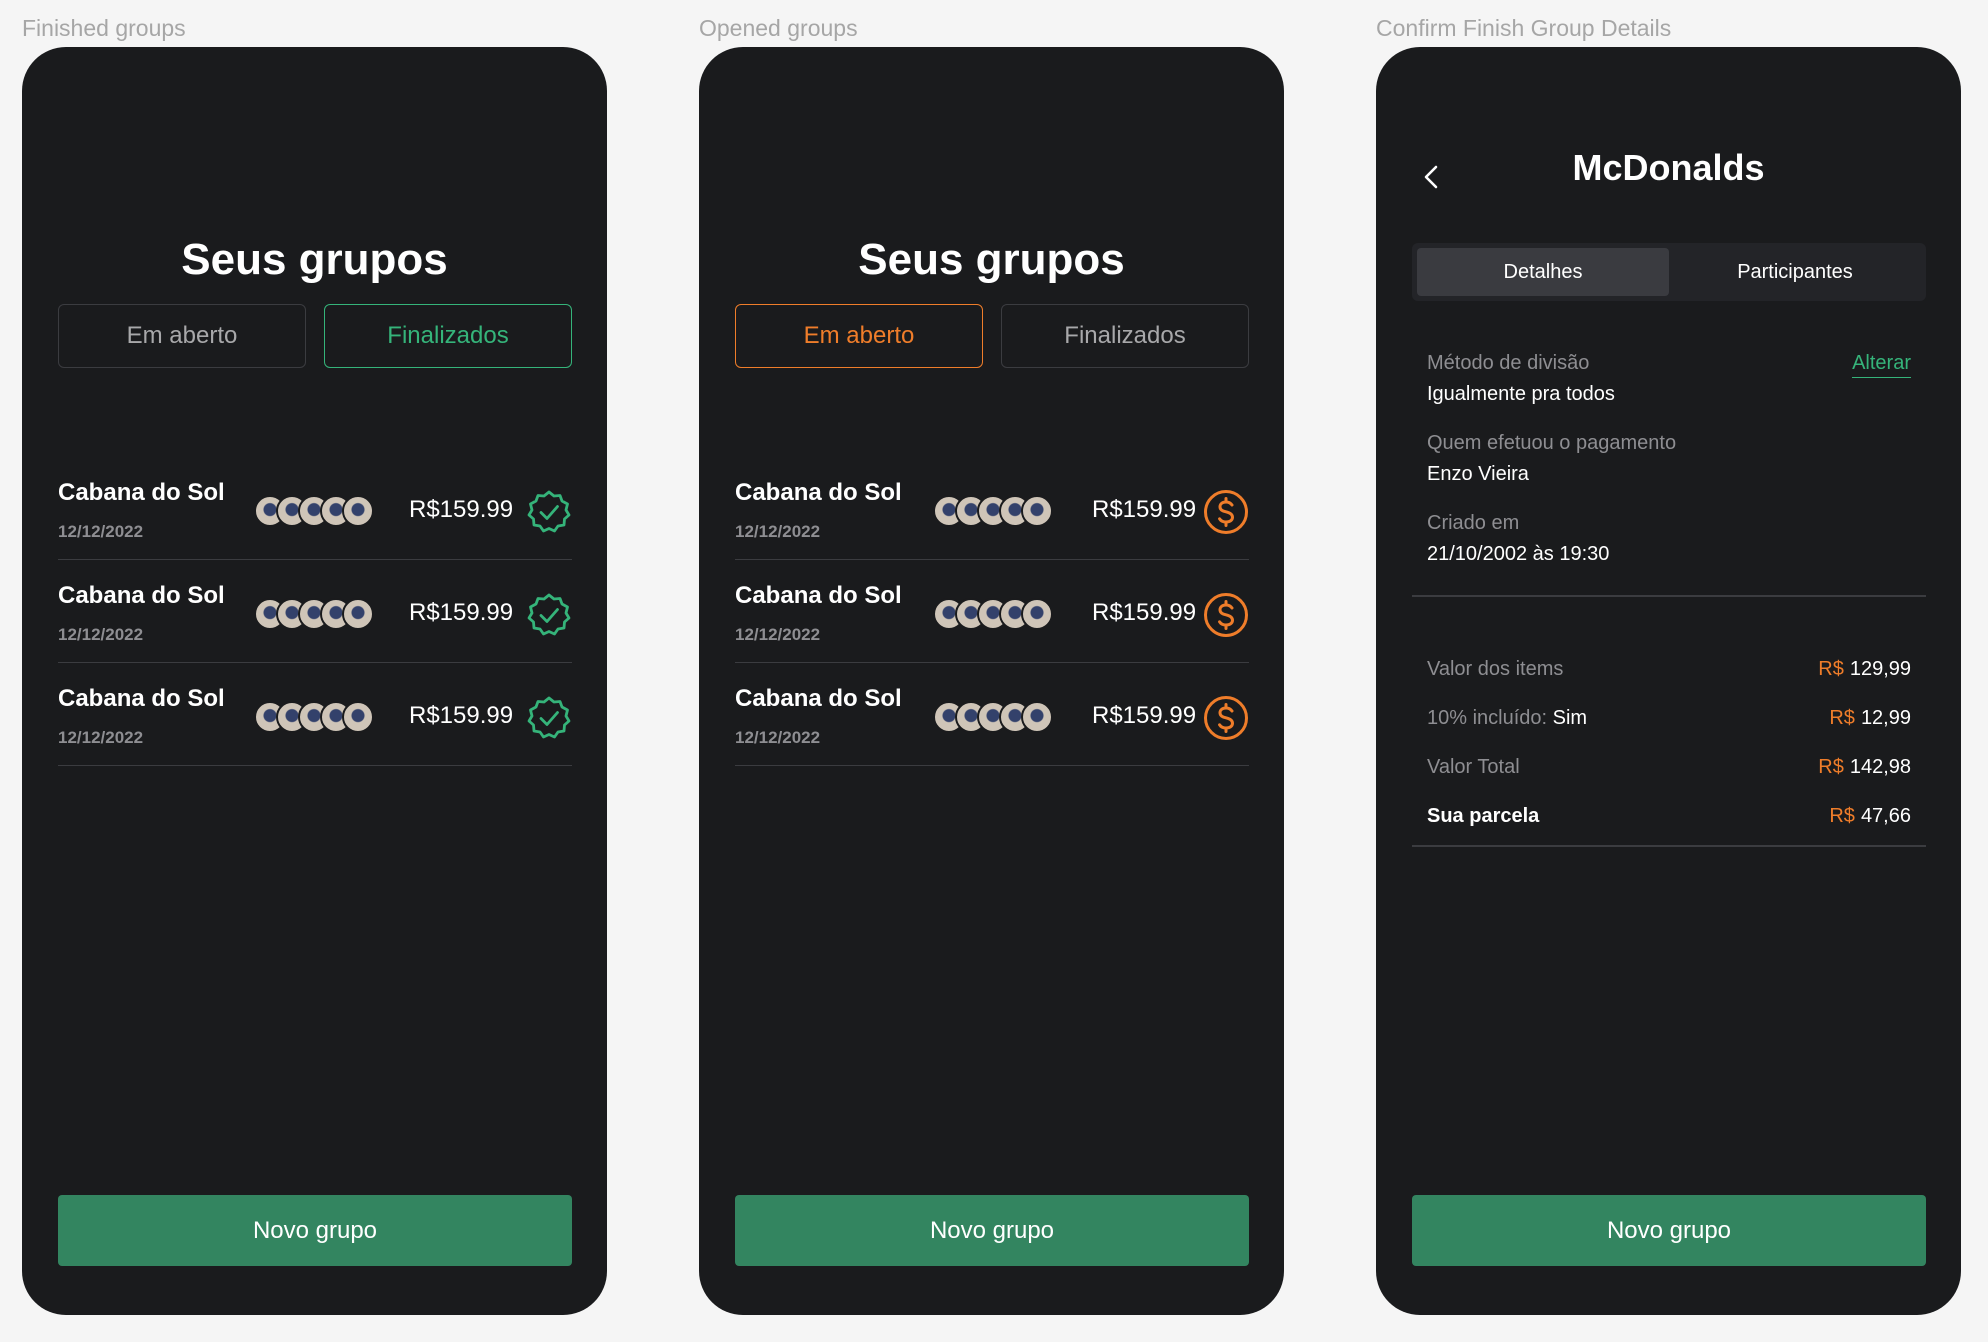  What do you see at coordinates (1880, 669) in the screenshot?
I see `amount: 129,99` at bounding box center [1880, 669].